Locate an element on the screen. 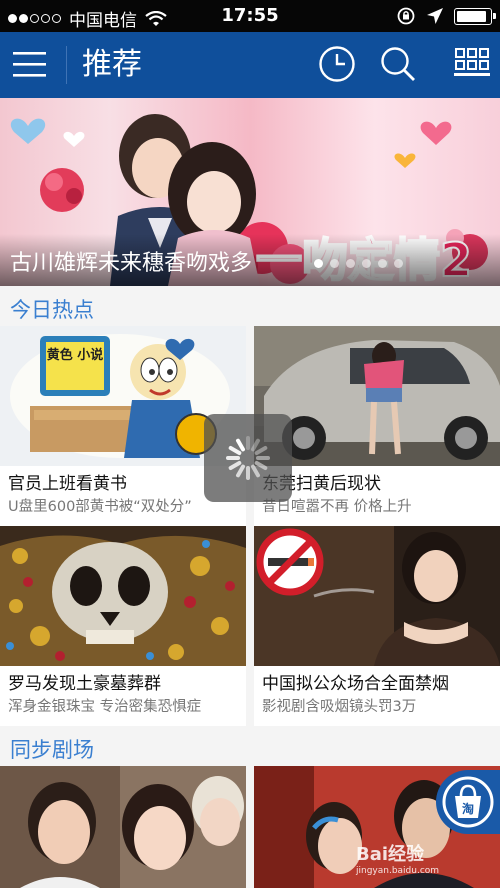 The image size is (500, 888). carousel-page-indicator is located at coordinates (362, 263).